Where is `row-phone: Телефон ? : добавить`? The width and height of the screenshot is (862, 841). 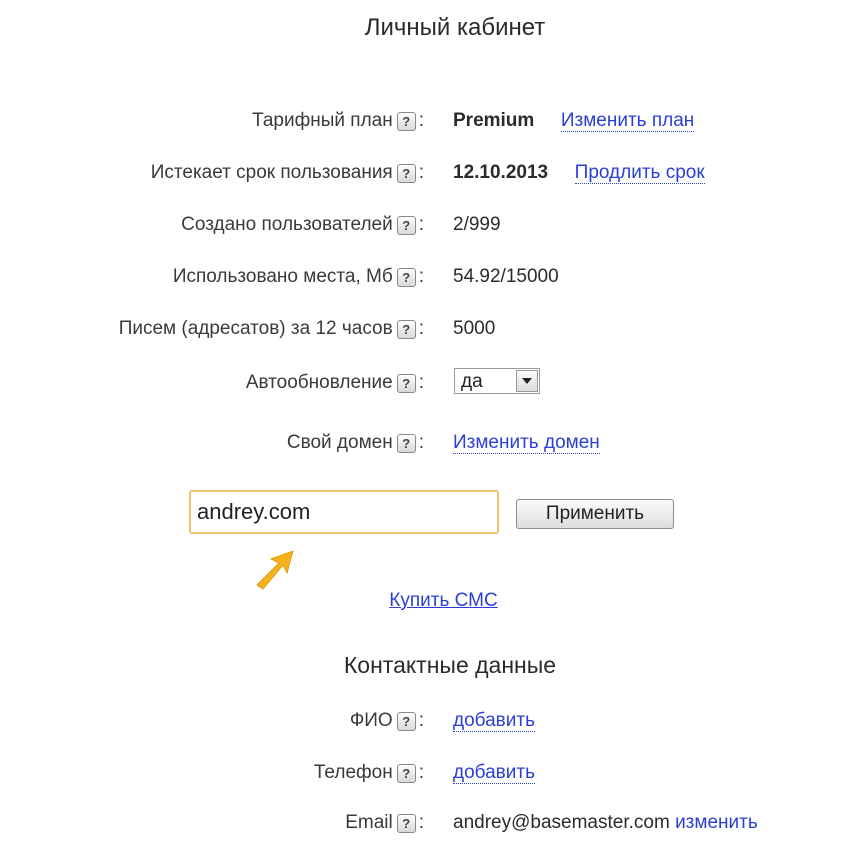
row-phone: Телефон ? : добавить is located at coordinates (431, 773).